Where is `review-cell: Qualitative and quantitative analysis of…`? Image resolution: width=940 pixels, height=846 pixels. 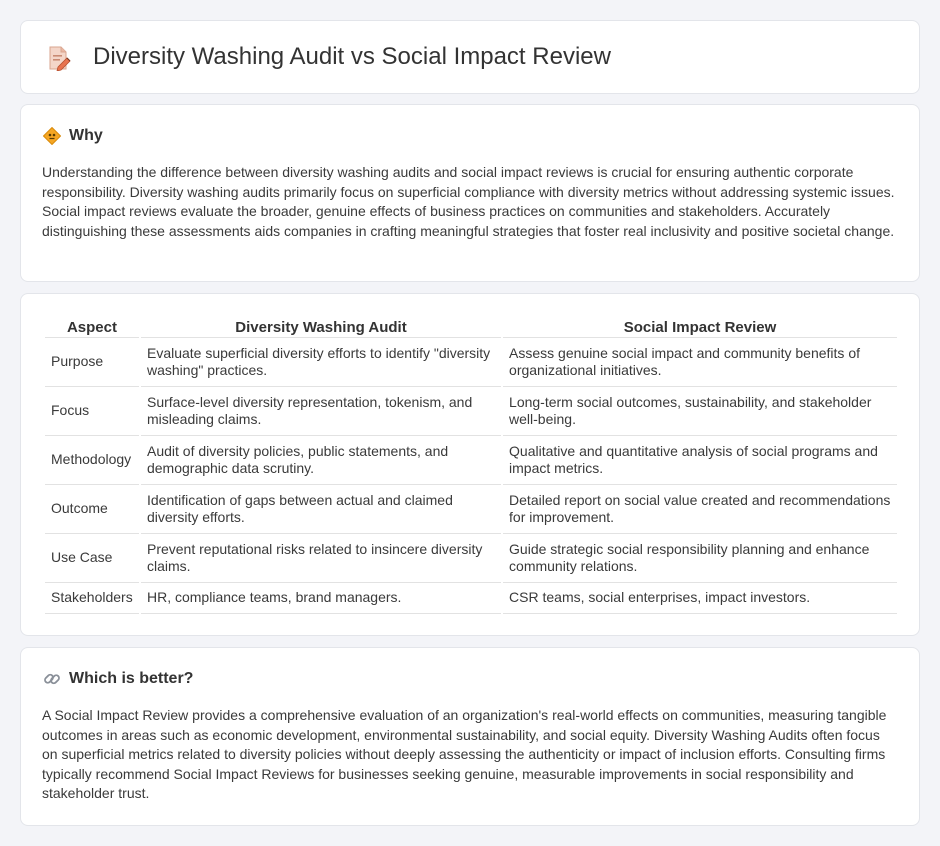 review-cell: Qualitative and quantitative analysis of… is located at coordinates (700, 460).